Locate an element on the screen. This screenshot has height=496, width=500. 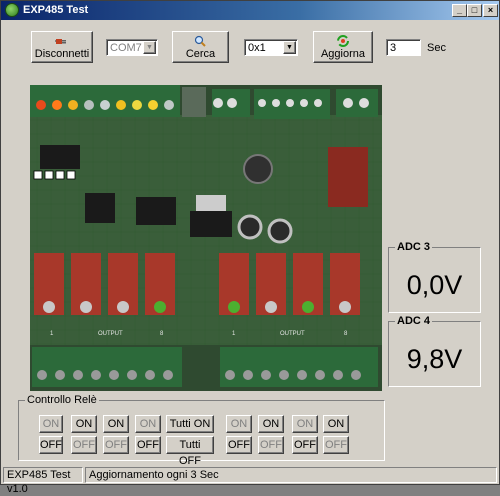
output-right-label: OUTPUT is located at coordinates (292, 334).